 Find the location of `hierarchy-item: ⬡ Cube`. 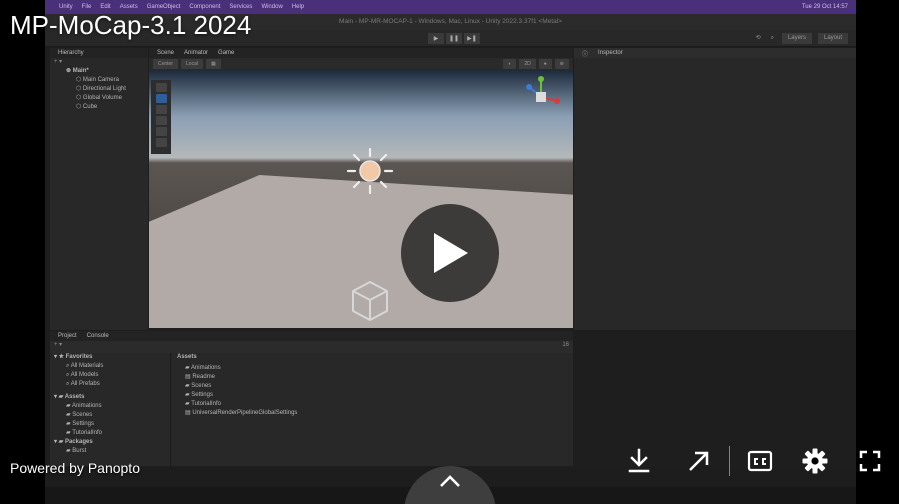

hierarchy-item: ⬡ Cube is located at coordinates (87, 107).